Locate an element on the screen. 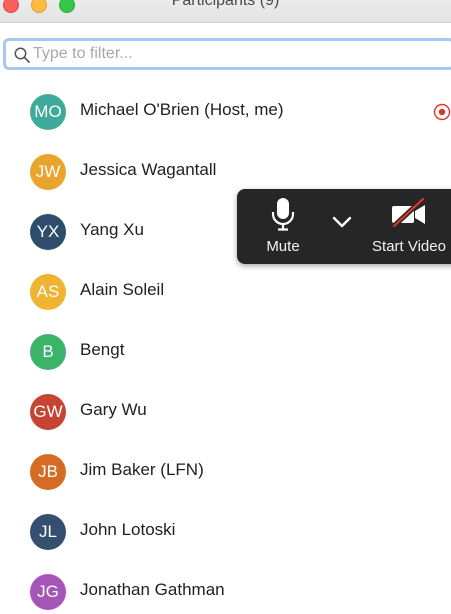  video-off-icon is located at coordinates (408, 212).